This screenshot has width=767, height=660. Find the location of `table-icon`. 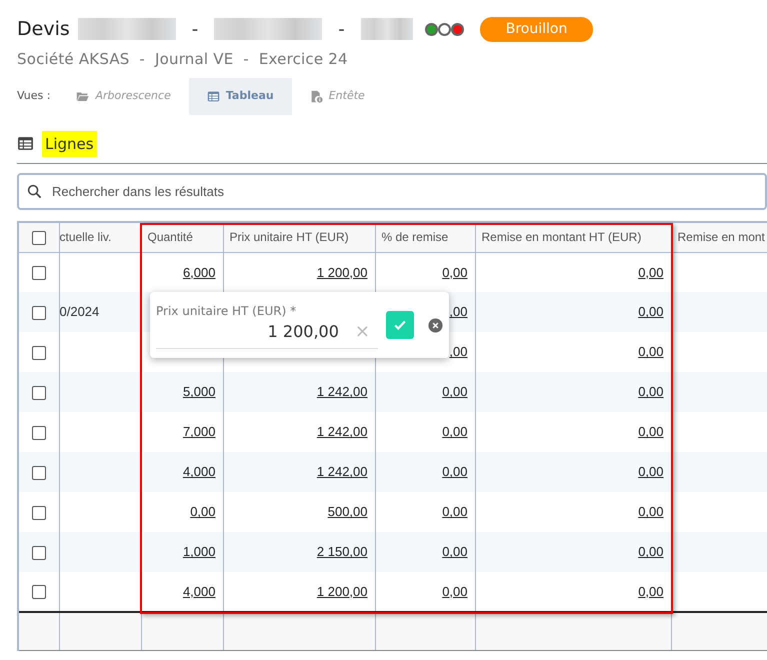

table-icon is located at coordinates (213, 96).